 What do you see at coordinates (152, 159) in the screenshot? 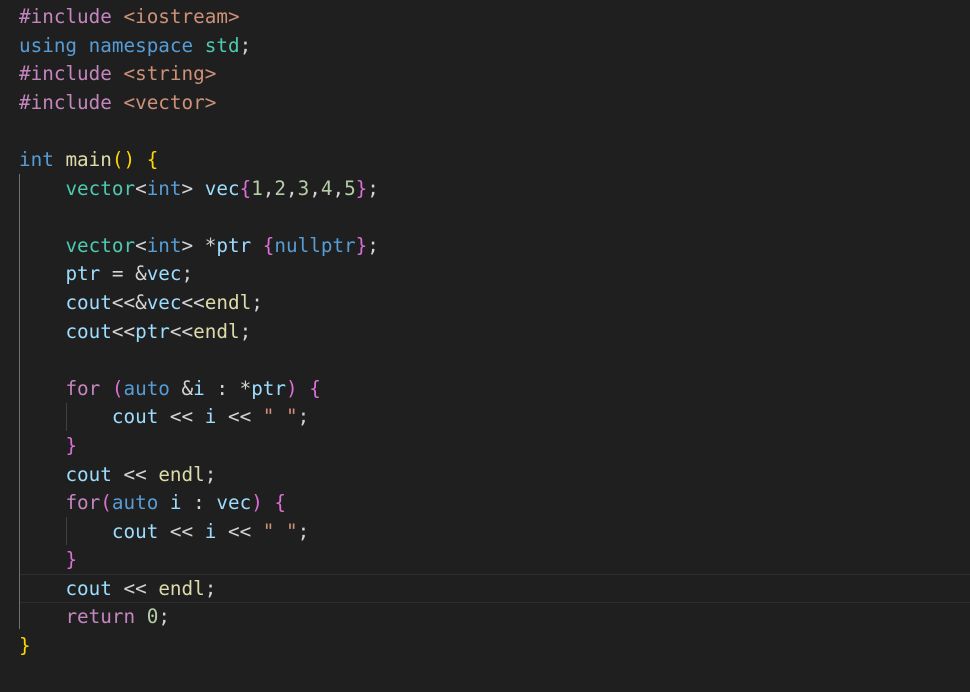
I see `token-bracket1: {` at bounding box center [152, 159].